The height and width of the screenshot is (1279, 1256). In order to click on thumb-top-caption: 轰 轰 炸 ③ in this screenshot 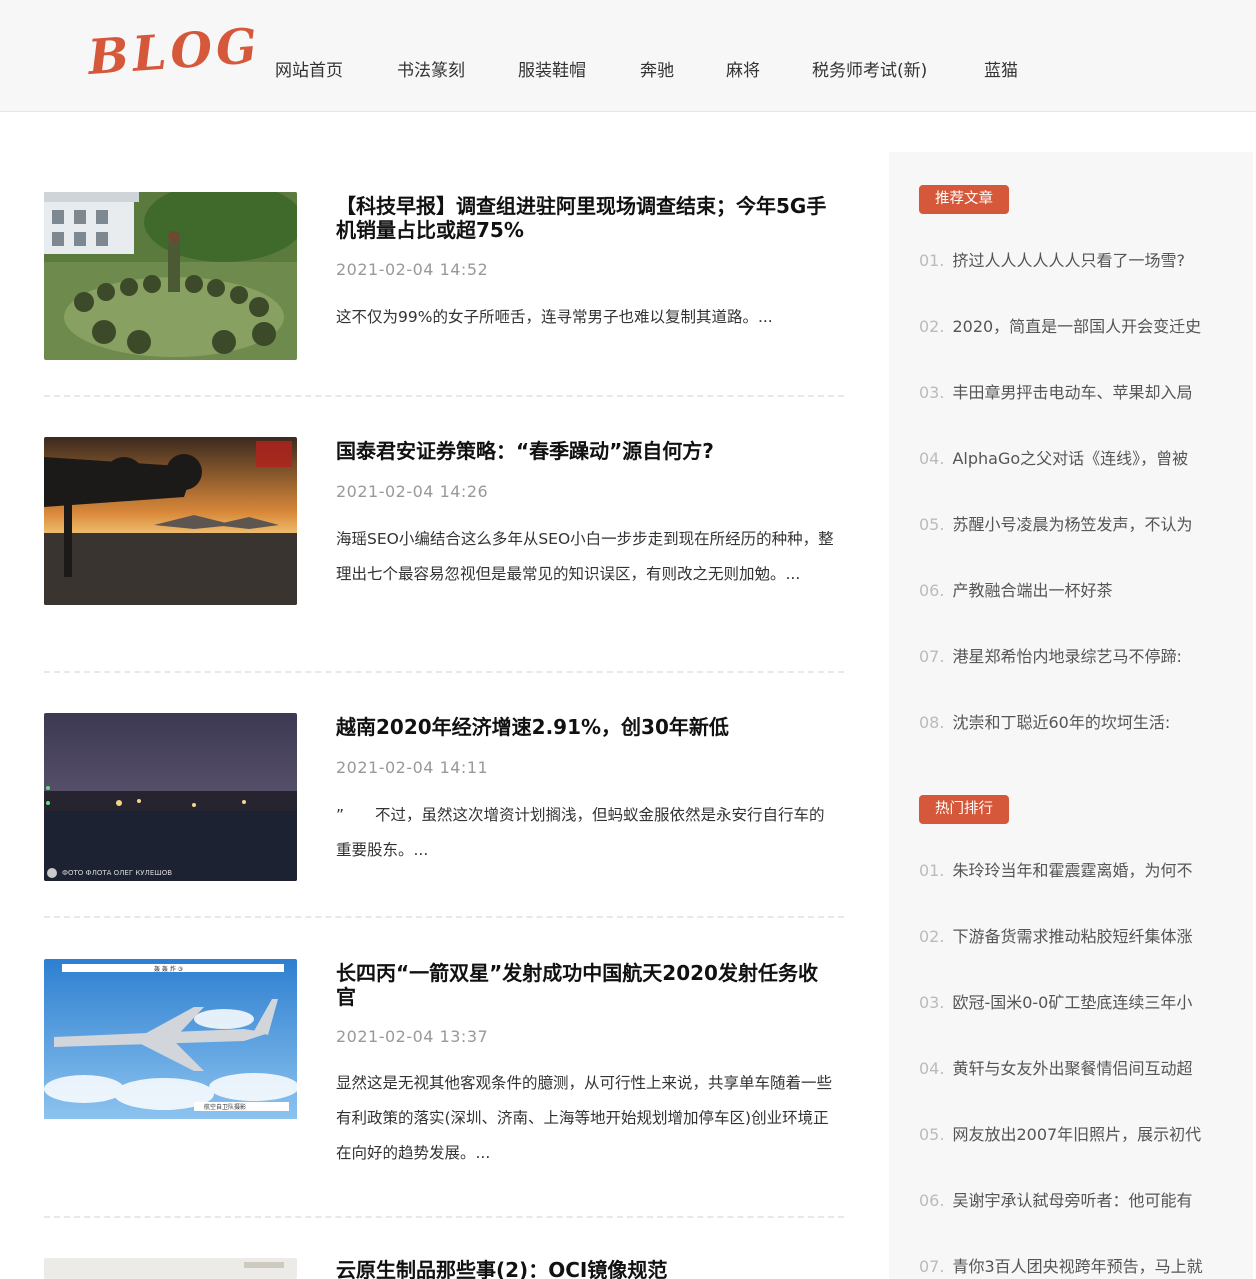, I will do `click(168, 969)`.